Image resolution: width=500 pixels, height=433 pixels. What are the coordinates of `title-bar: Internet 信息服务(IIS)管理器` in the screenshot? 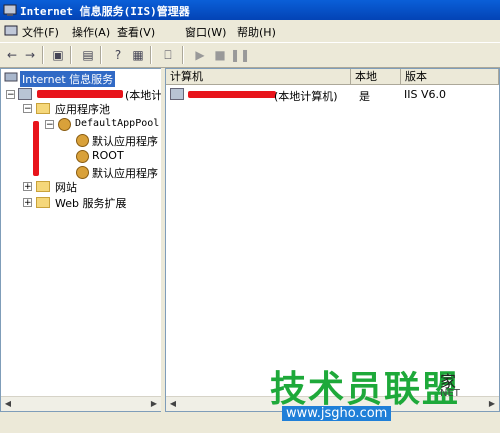 It's located at (250, 10).